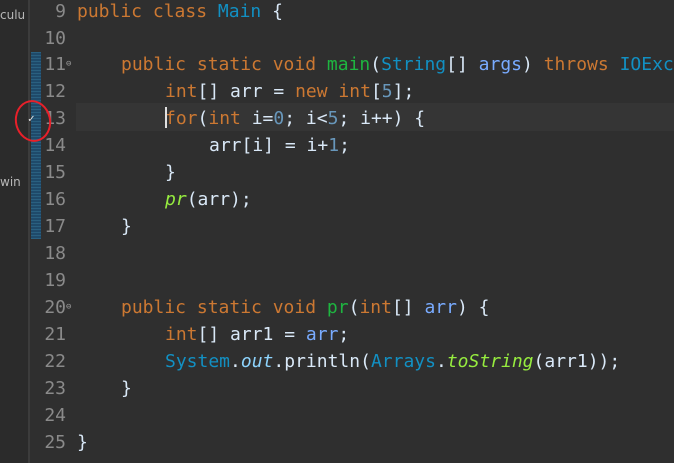  I want to click on line-number: 24, so click(54, 415).